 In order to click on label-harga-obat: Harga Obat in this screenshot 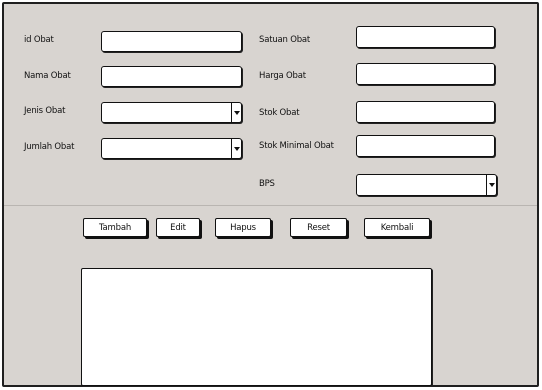, I will do `click(282, 76)`.